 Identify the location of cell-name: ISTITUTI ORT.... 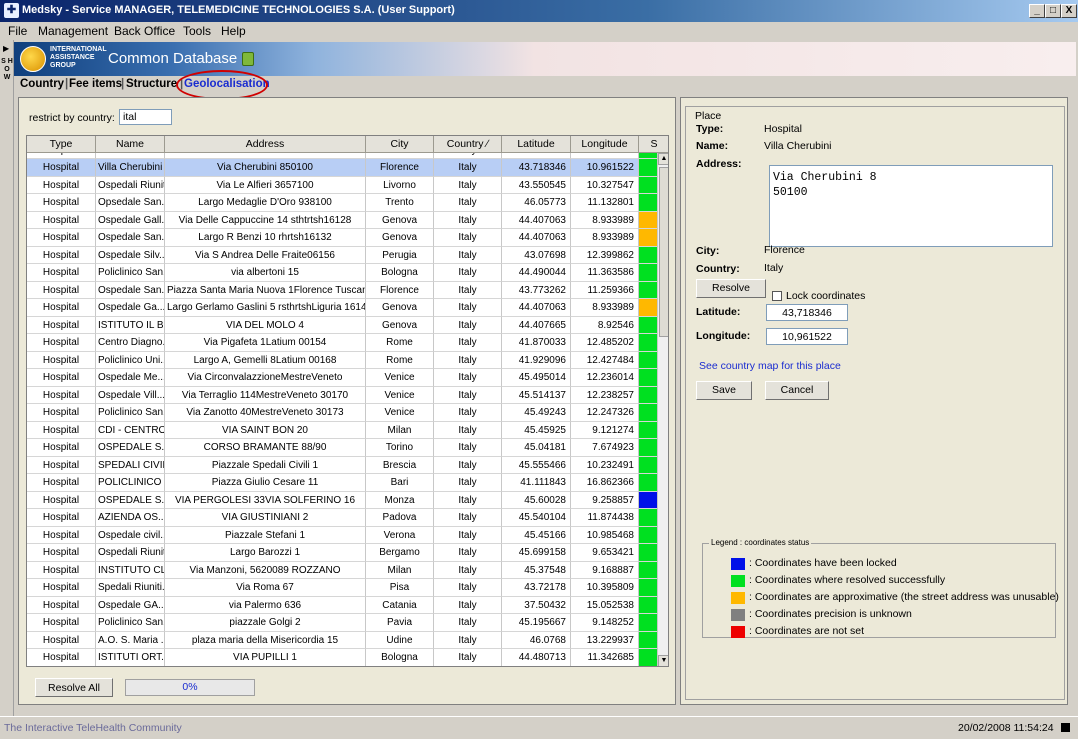
(130, 657).